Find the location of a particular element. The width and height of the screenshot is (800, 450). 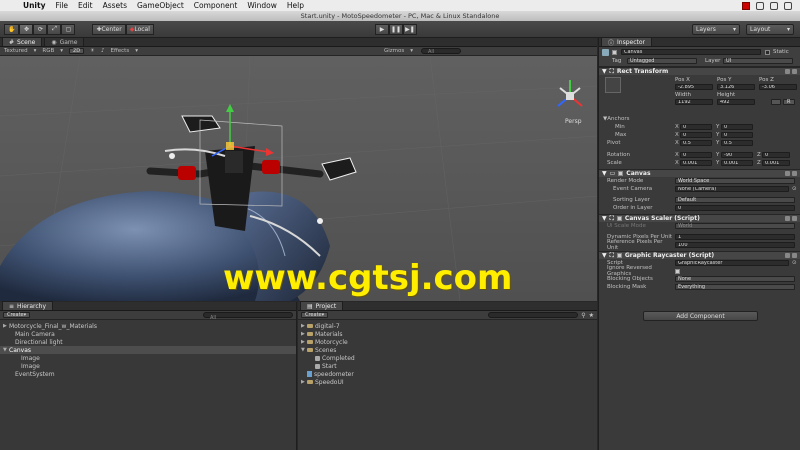

pivot-y-field: 0.5 is located at coordinates (737, 143).